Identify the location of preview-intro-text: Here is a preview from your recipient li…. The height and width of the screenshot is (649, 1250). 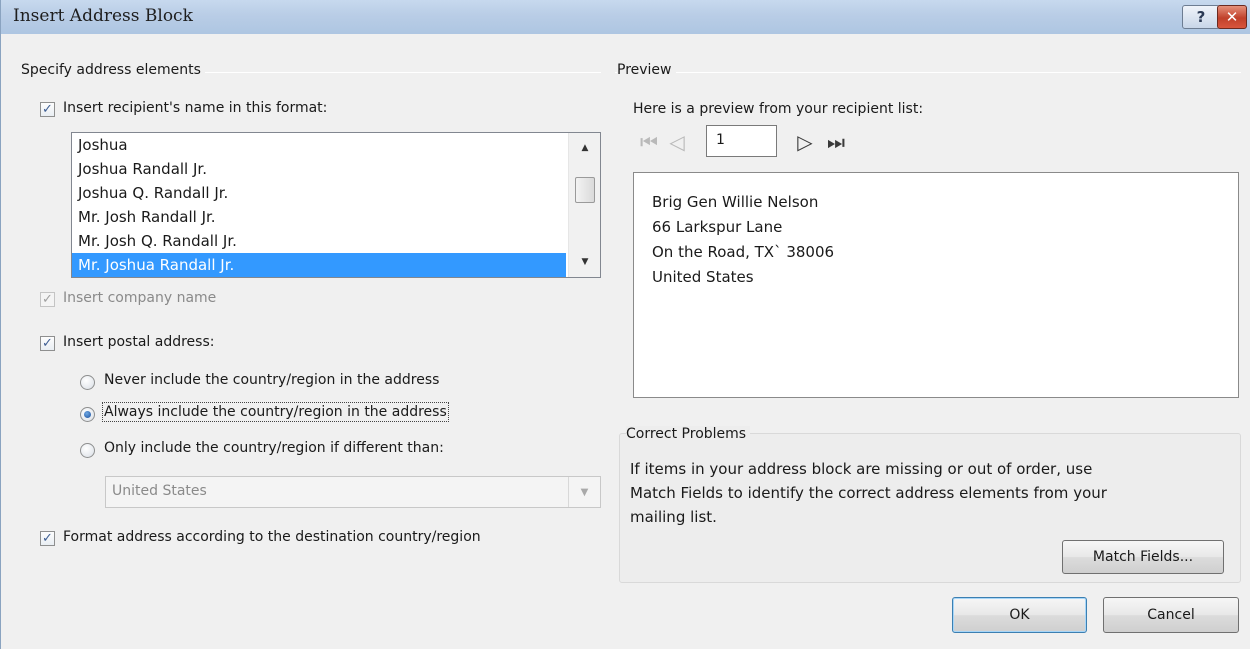
(778, 109).